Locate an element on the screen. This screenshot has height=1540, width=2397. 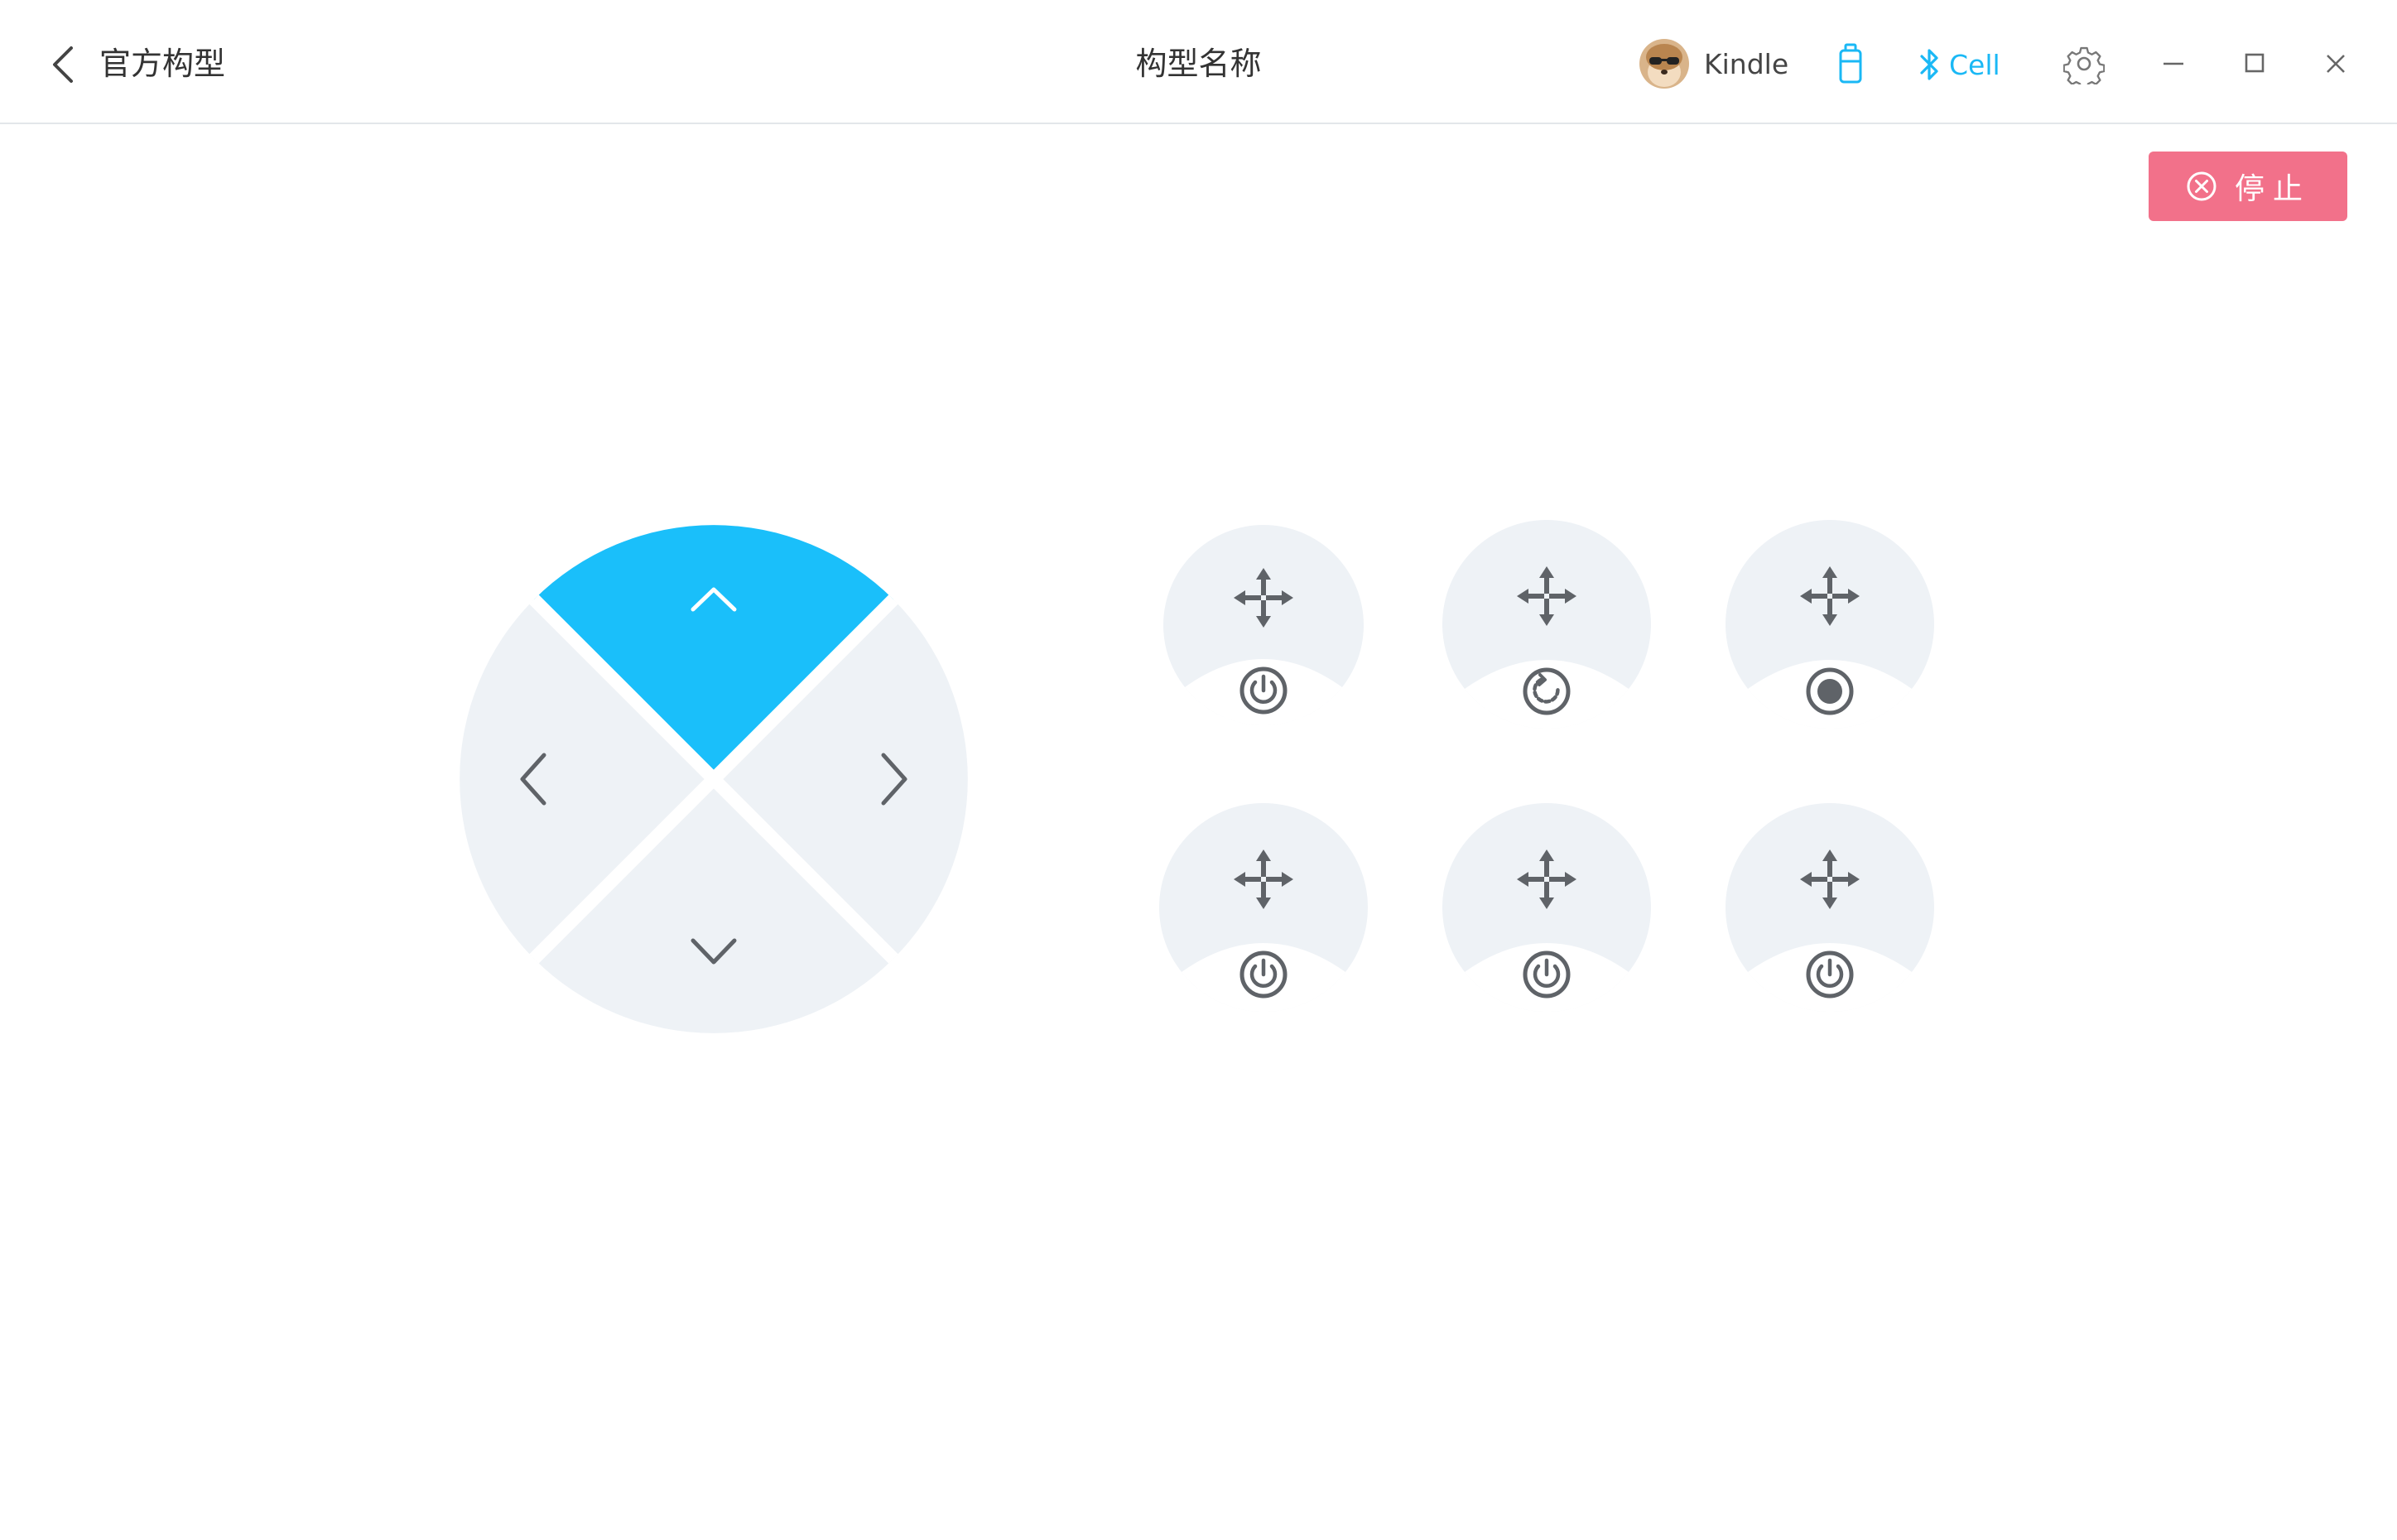
minimize-icon is located at coordinates (2173, 64).